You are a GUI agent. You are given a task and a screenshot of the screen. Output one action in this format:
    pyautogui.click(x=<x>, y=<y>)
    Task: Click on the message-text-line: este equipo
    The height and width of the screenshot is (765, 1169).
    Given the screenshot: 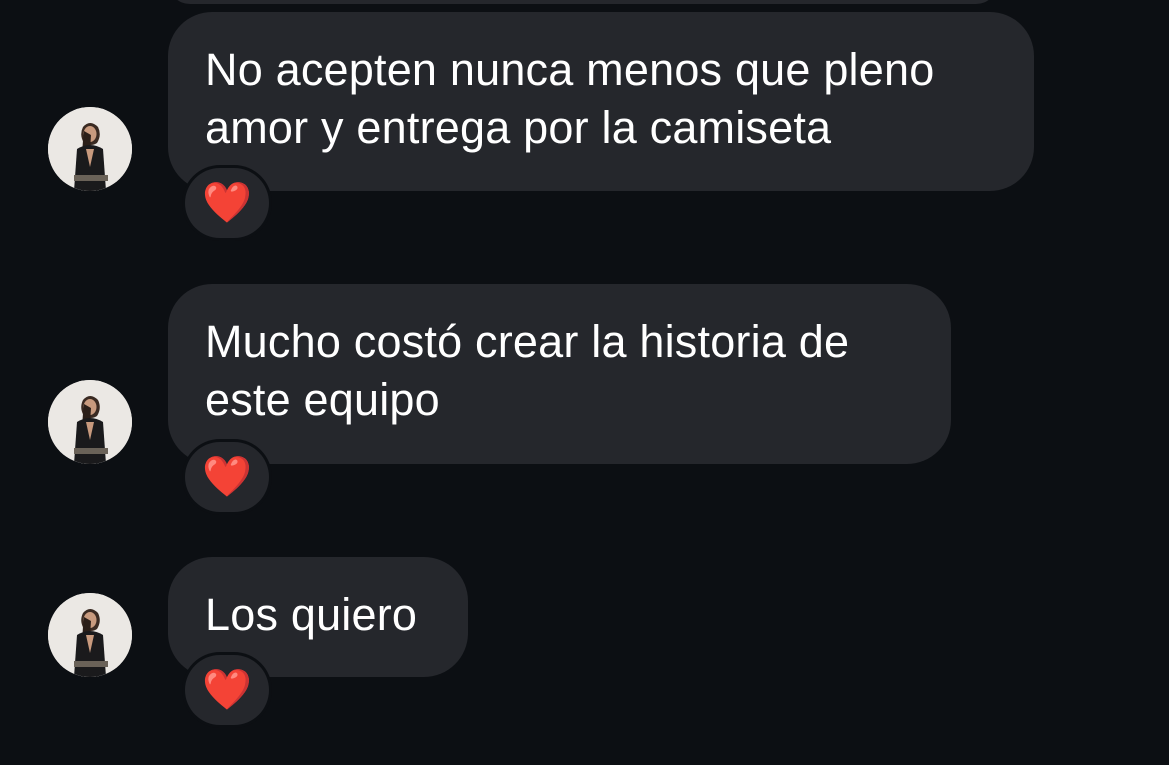 What is the action you would take?
    pyautogui.click(x=322, y=399)
    